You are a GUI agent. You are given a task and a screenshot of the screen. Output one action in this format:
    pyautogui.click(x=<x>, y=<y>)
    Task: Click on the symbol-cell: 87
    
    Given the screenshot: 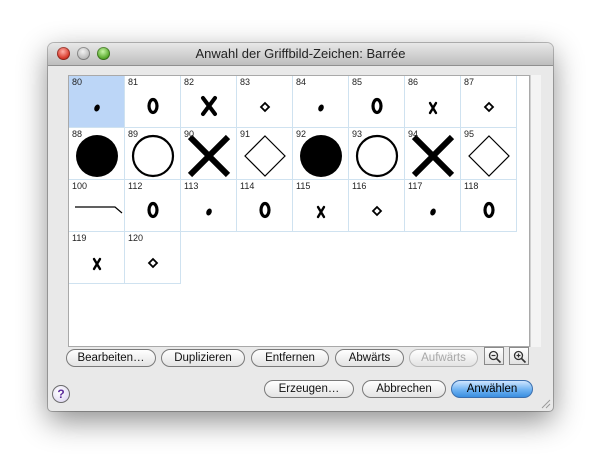 What is the action you would take?
    pyautogui.click(x=489, y=102)
    